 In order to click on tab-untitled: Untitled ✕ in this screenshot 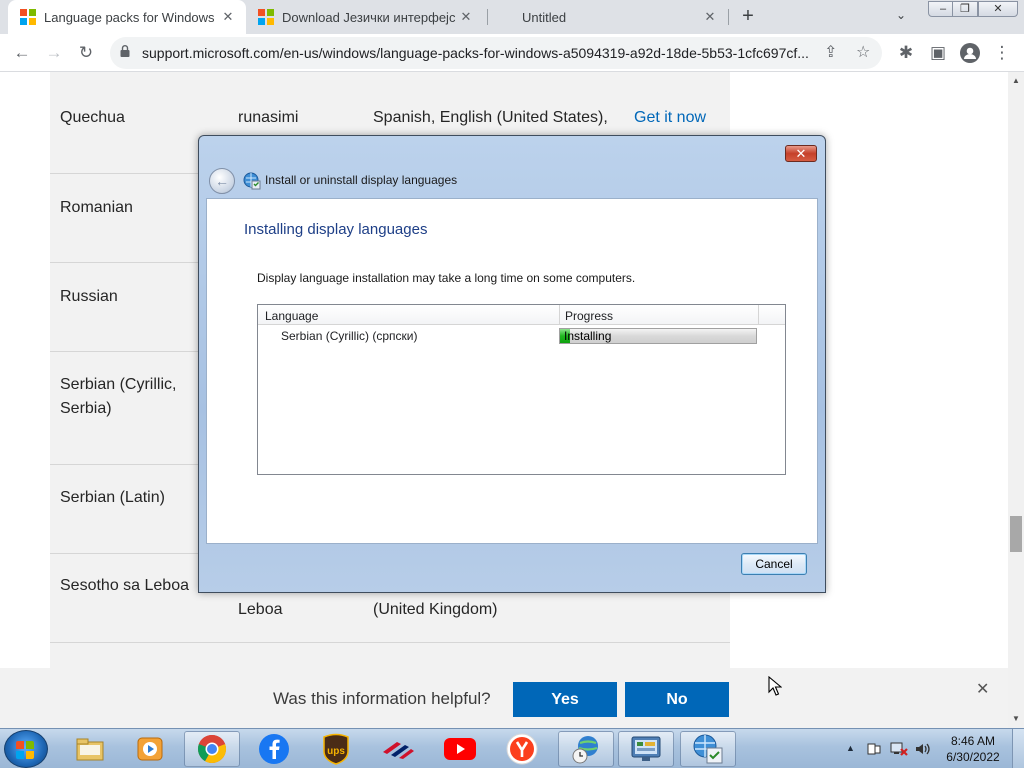, I will do `click(609, 17)`.